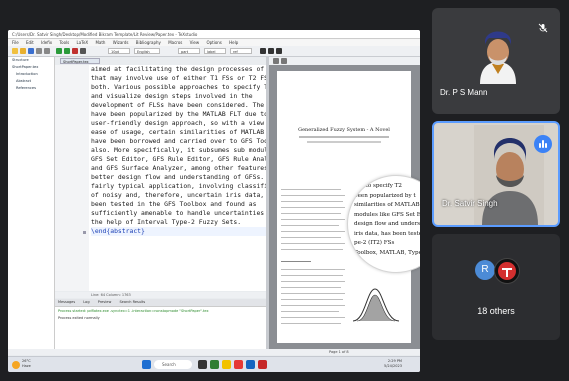 Image resolution: width=569 pixels, height=381 pixels. Describe the element at coordinates (241, 51) in the screenshot. I see `ref-select: ref` at that location.